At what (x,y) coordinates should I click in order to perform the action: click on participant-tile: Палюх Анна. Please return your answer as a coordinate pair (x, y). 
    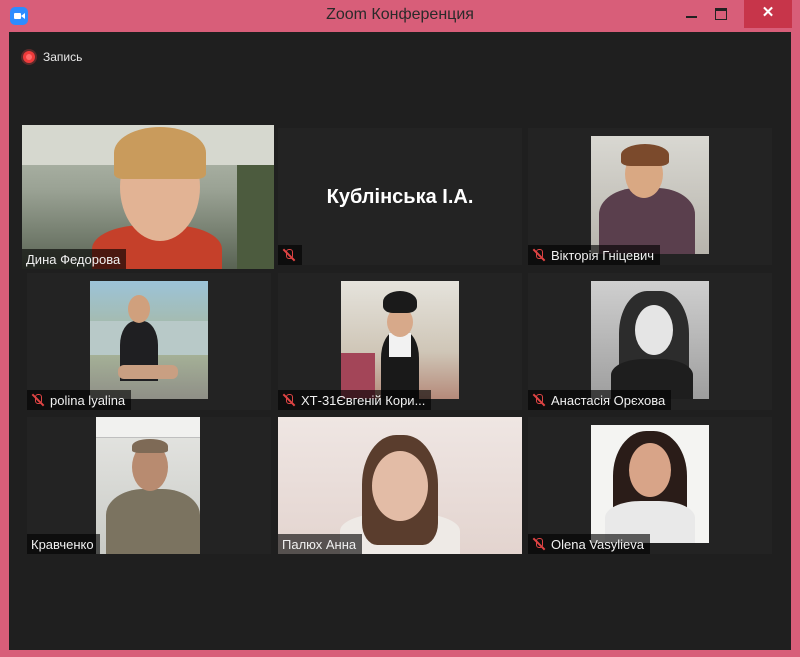
    Looking at the image, I should click on (400, 485).